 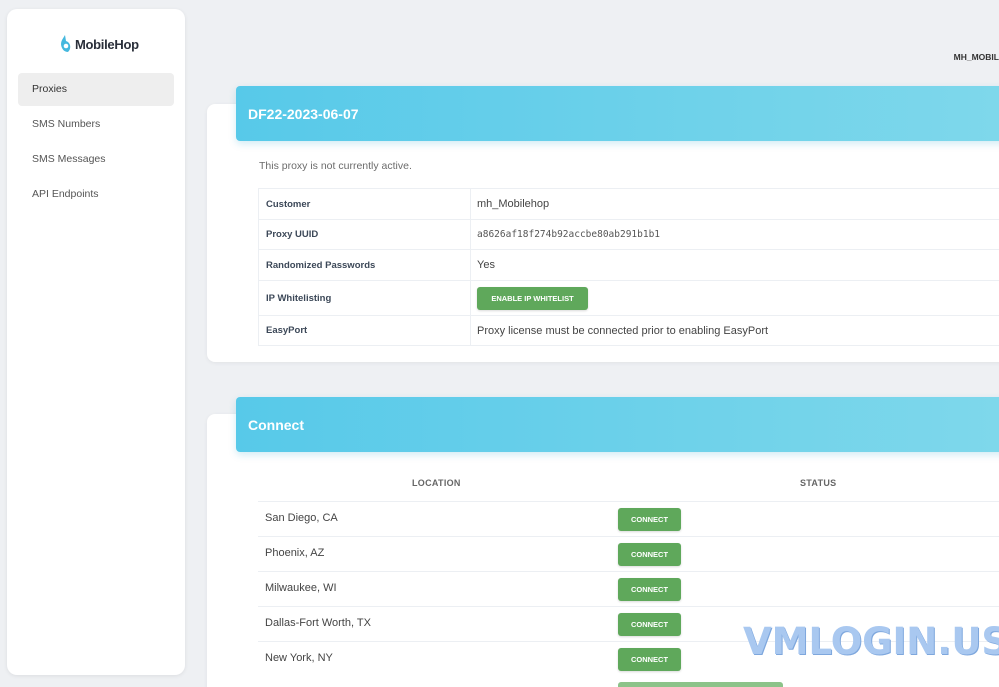 What do you see at coordinates (818, 483) in the screenshot?
I see `column-header-status: STATUS` at bounding box center [818, 483].